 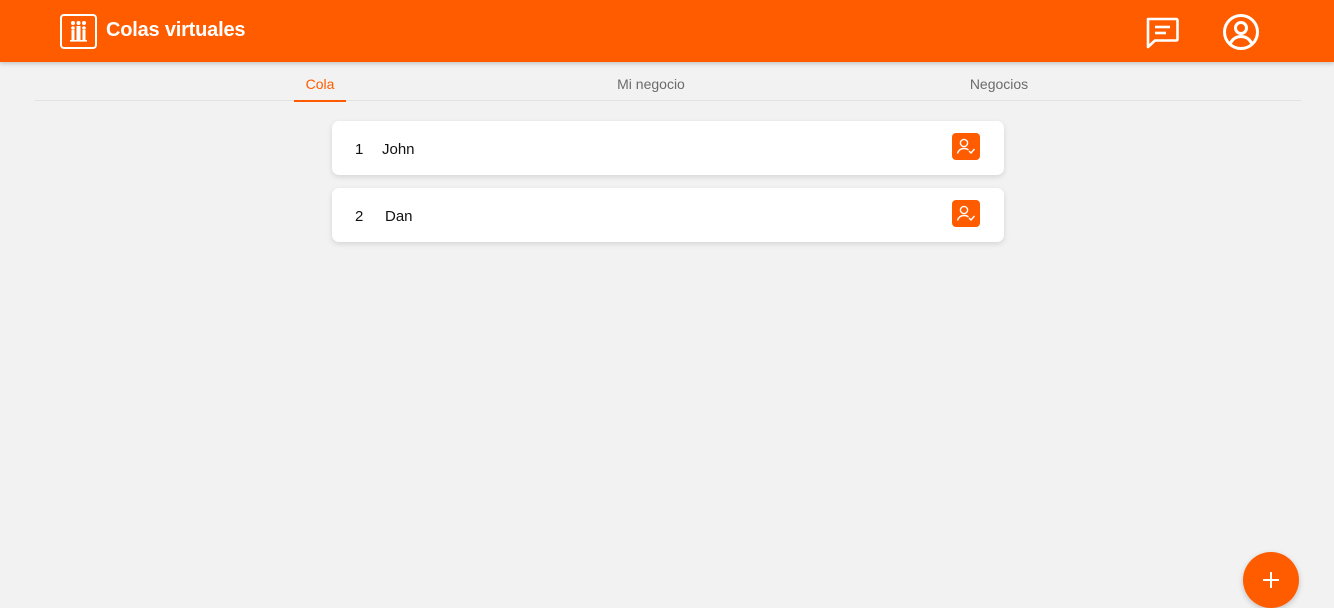 I want to click on tab-bar: Cola Mi negocio Negocios, so click(x=668, y=82).